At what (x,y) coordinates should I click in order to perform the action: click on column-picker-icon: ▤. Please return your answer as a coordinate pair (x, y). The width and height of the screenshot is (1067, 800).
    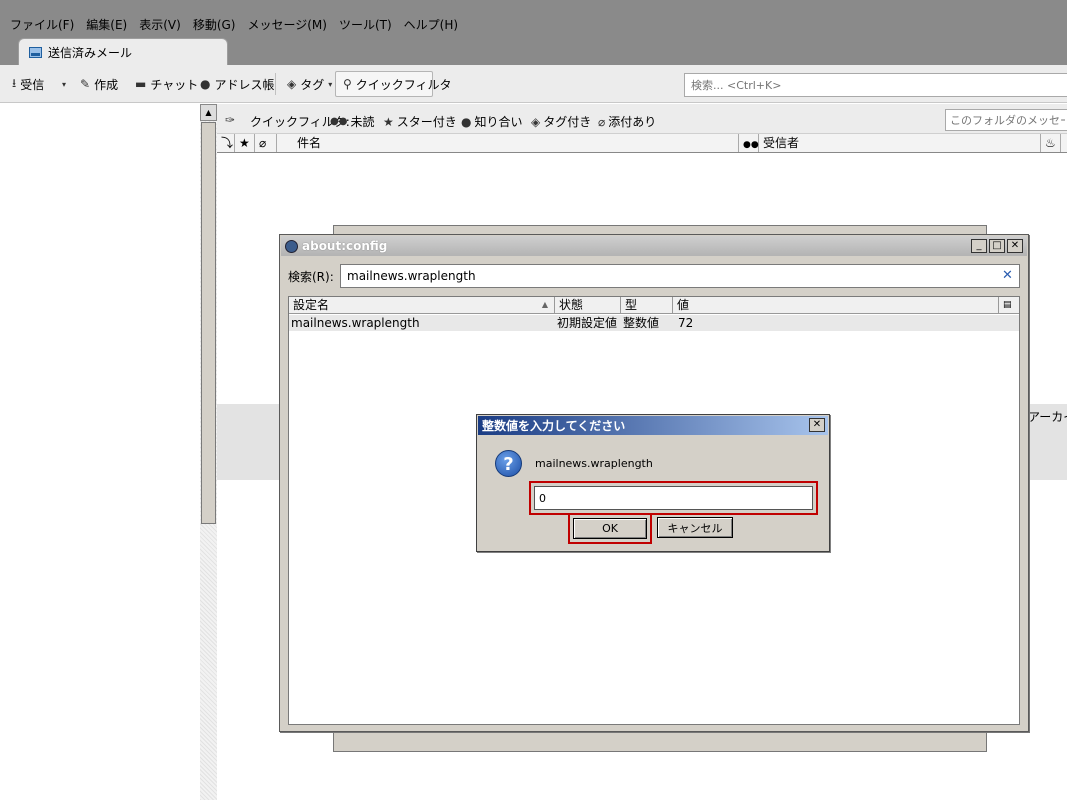
    Looking at the image, I should click on (1009, 305).